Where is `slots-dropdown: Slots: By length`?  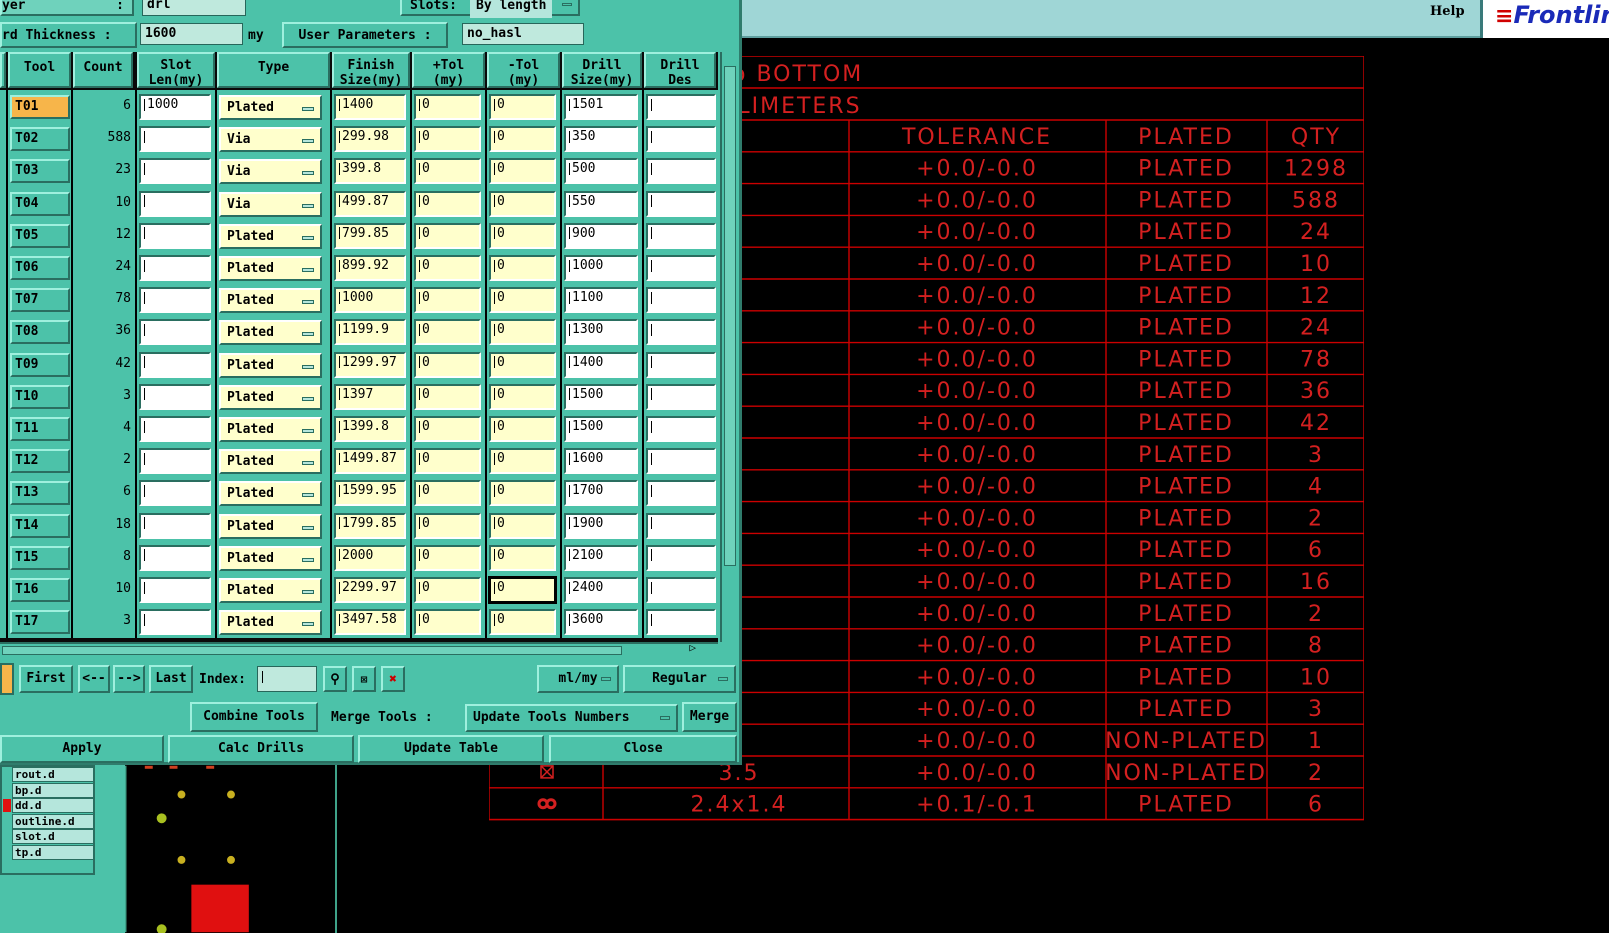
slots-dropdown: Slots: By length is located at coordinates (490, 9).